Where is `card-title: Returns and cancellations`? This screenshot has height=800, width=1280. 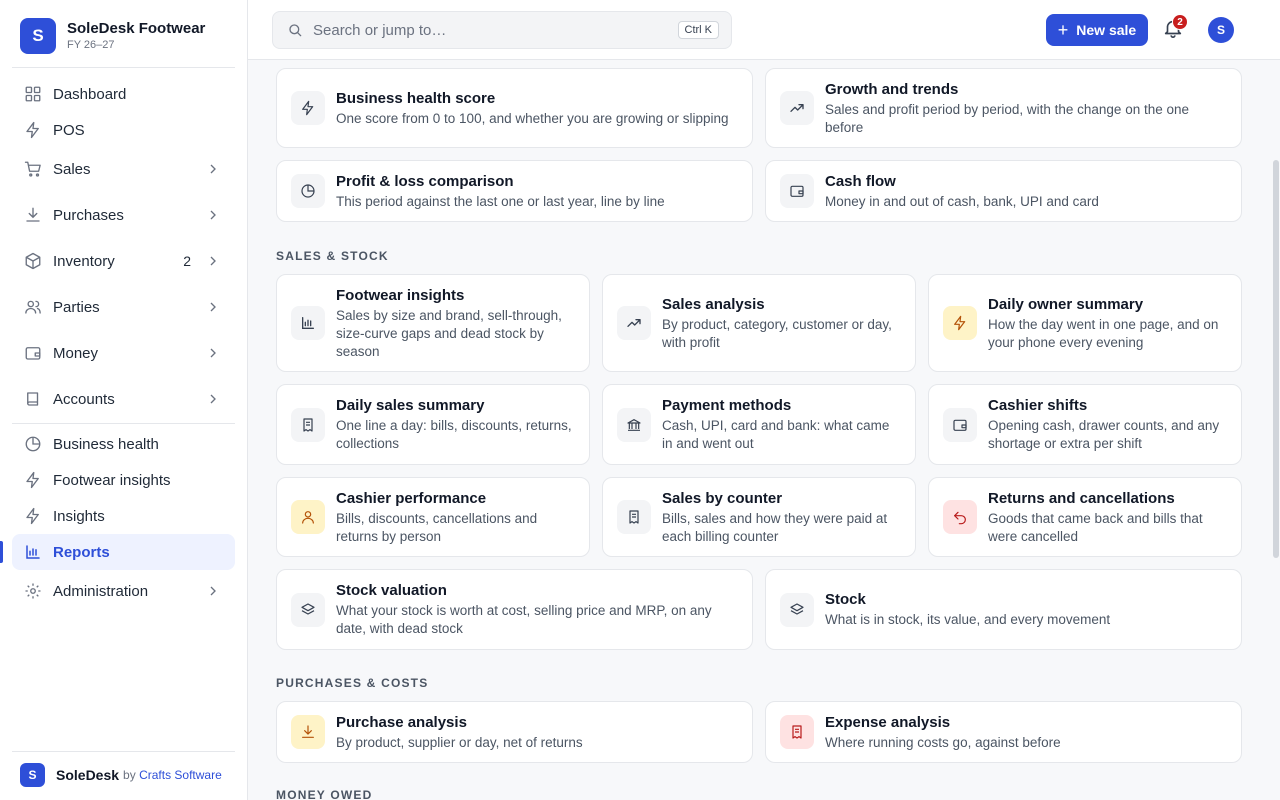 card-title: Returns and cancellations is located at coordinates (1081, 498).